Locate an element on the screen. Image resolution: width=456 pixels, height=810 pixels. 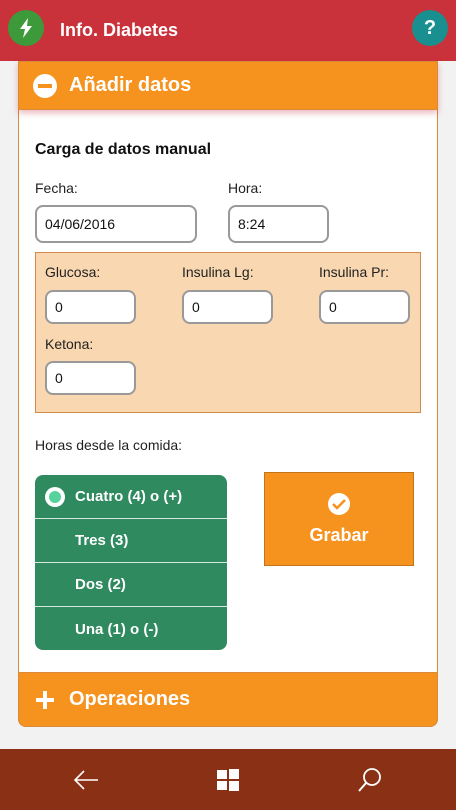
minus-icon is located at coordinates (45, 85).